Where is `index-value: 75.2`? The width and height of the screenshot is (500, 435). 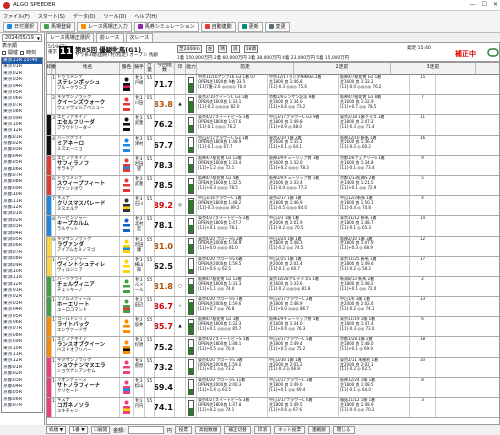 index-value: 75.2 is located at coordinates (165, 347).